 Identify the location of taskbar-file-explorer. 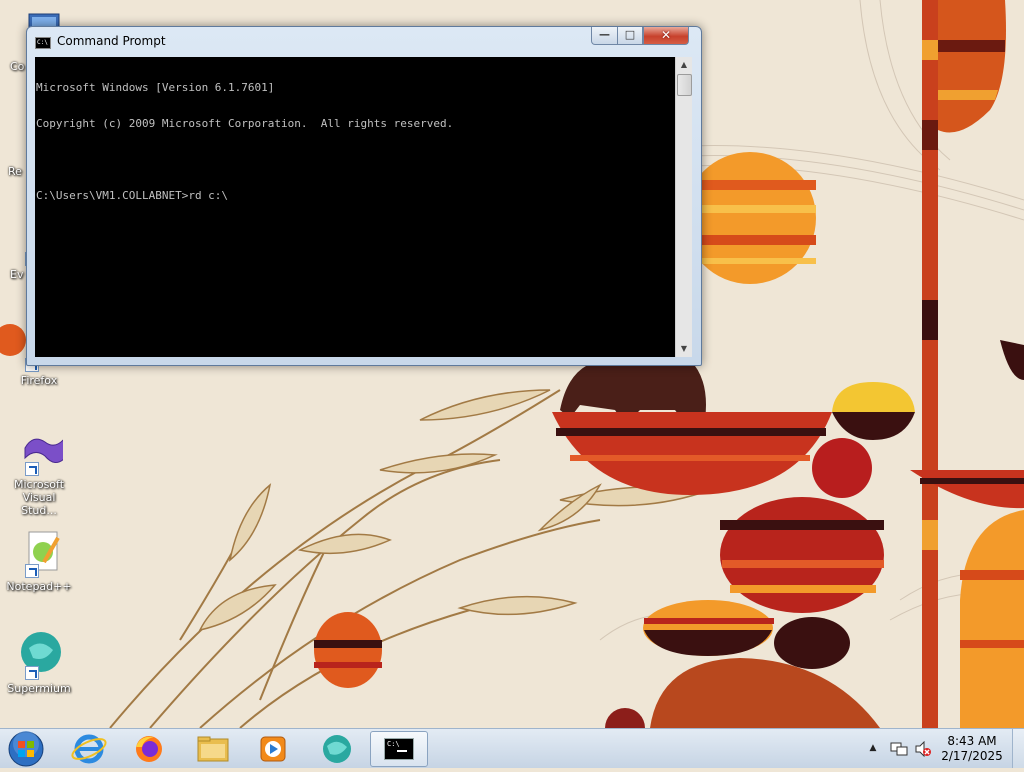
(213, 749).